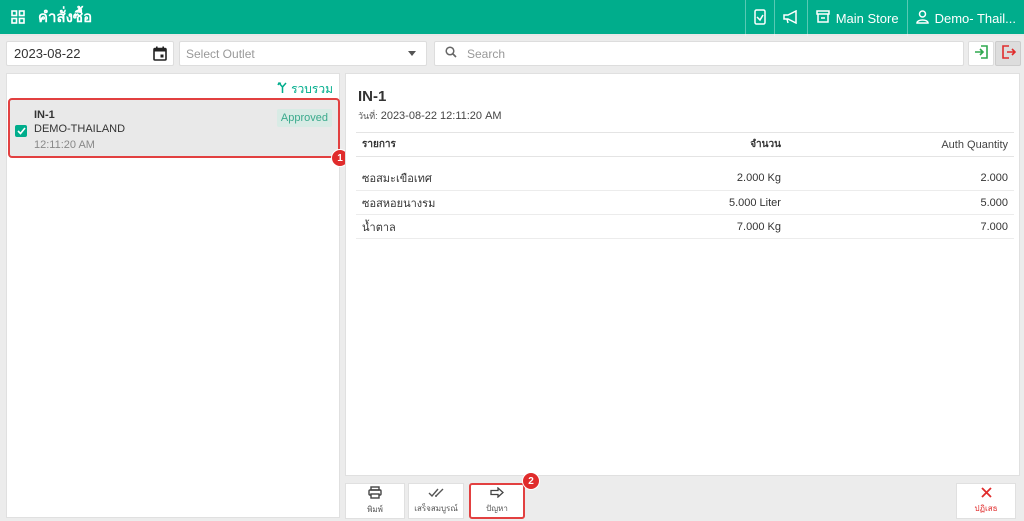  I want to click on announcement-button, so click(790, 18).